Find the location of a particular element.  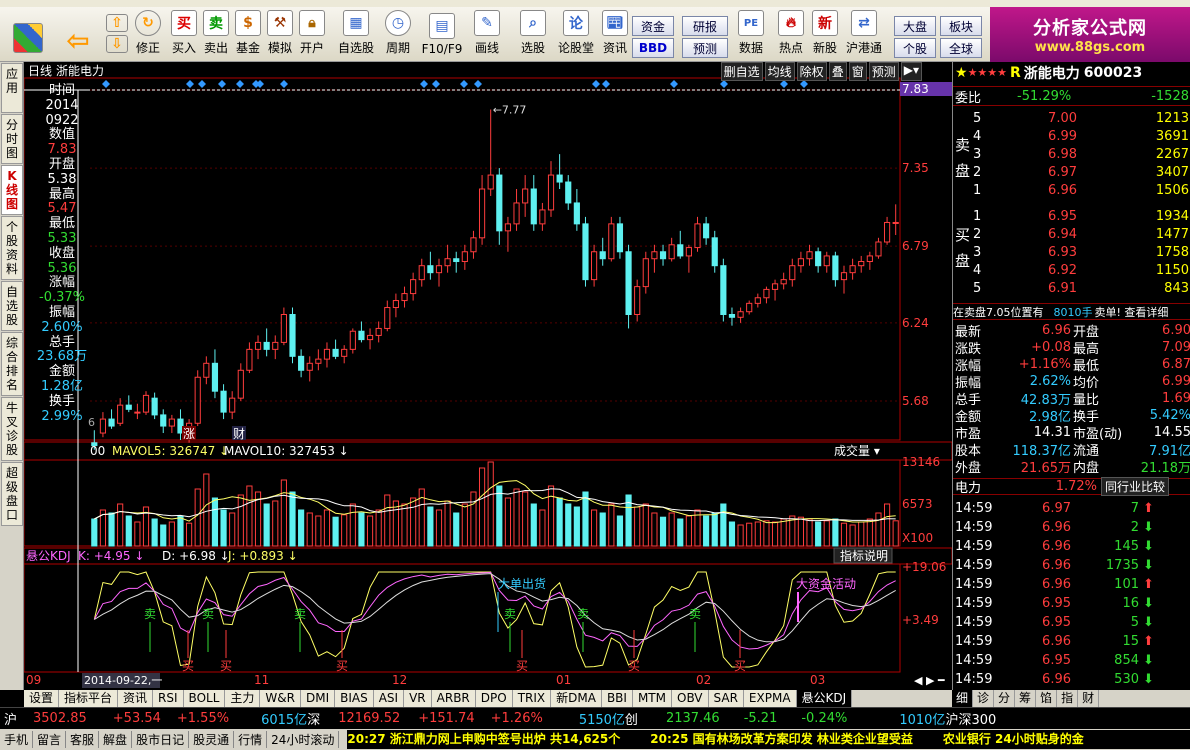

tab-stock-profile: 个股资料 is located at coordinates (12, 248).